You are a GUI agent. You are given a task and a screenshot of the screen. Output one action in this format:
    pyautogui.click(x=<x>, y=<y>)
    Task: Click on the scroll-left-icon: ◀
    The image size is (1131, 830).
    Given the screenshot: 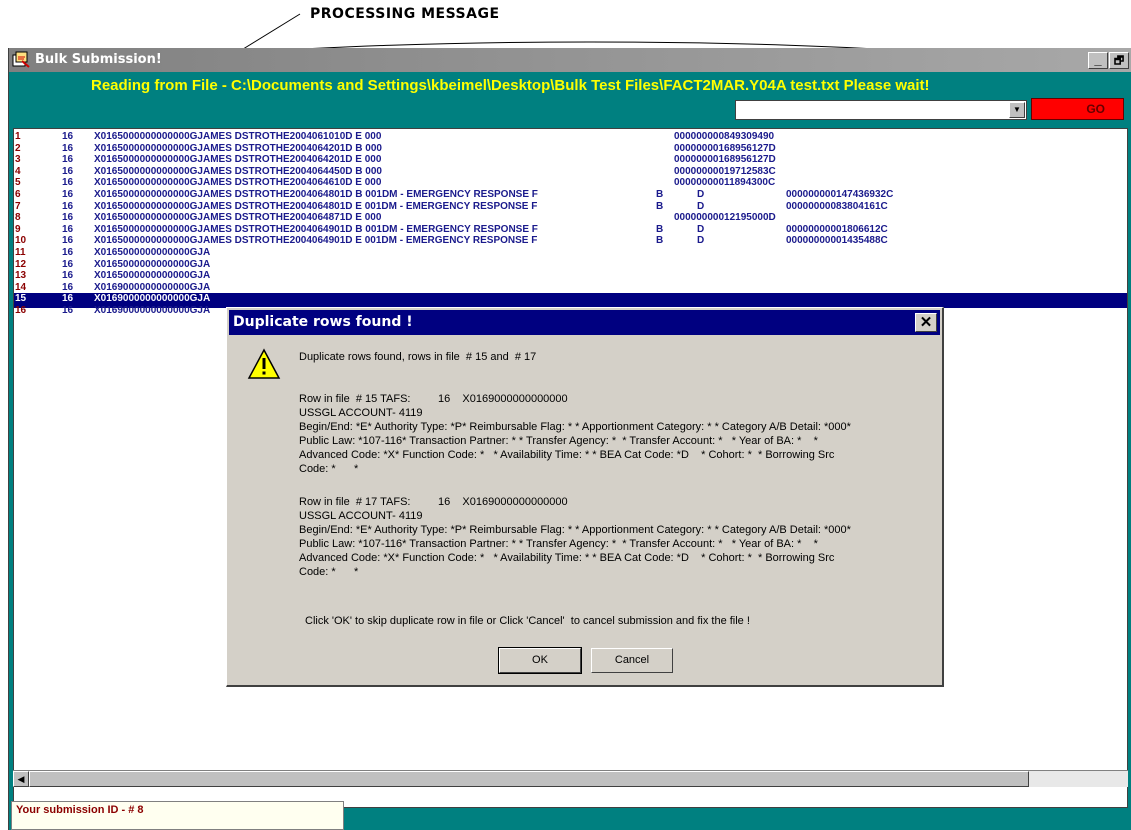 What is the action you would take?
    pyautogui.click(x=21, y=779)
    